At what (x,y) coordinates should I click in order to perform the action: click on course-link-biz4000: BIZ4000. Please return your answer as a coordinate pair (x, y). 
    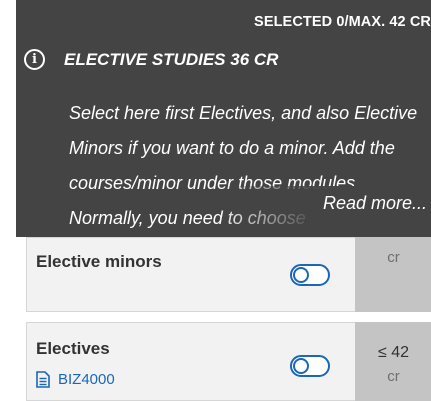
    Looking at the image, I should click on (75, 379).